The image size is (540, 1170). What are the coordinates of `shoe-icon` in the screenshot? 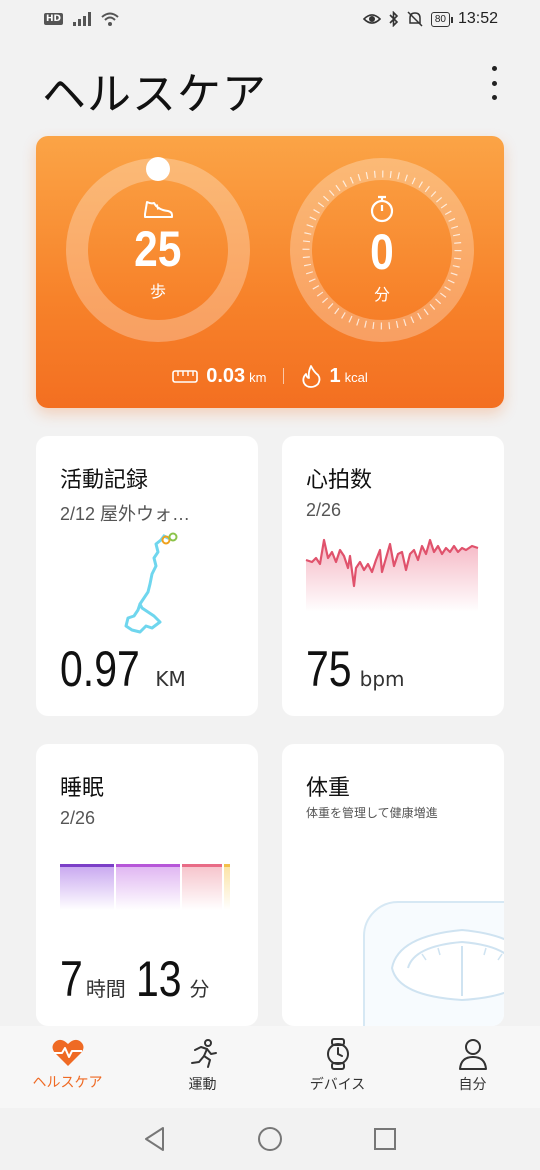 It's located at (158, 209).